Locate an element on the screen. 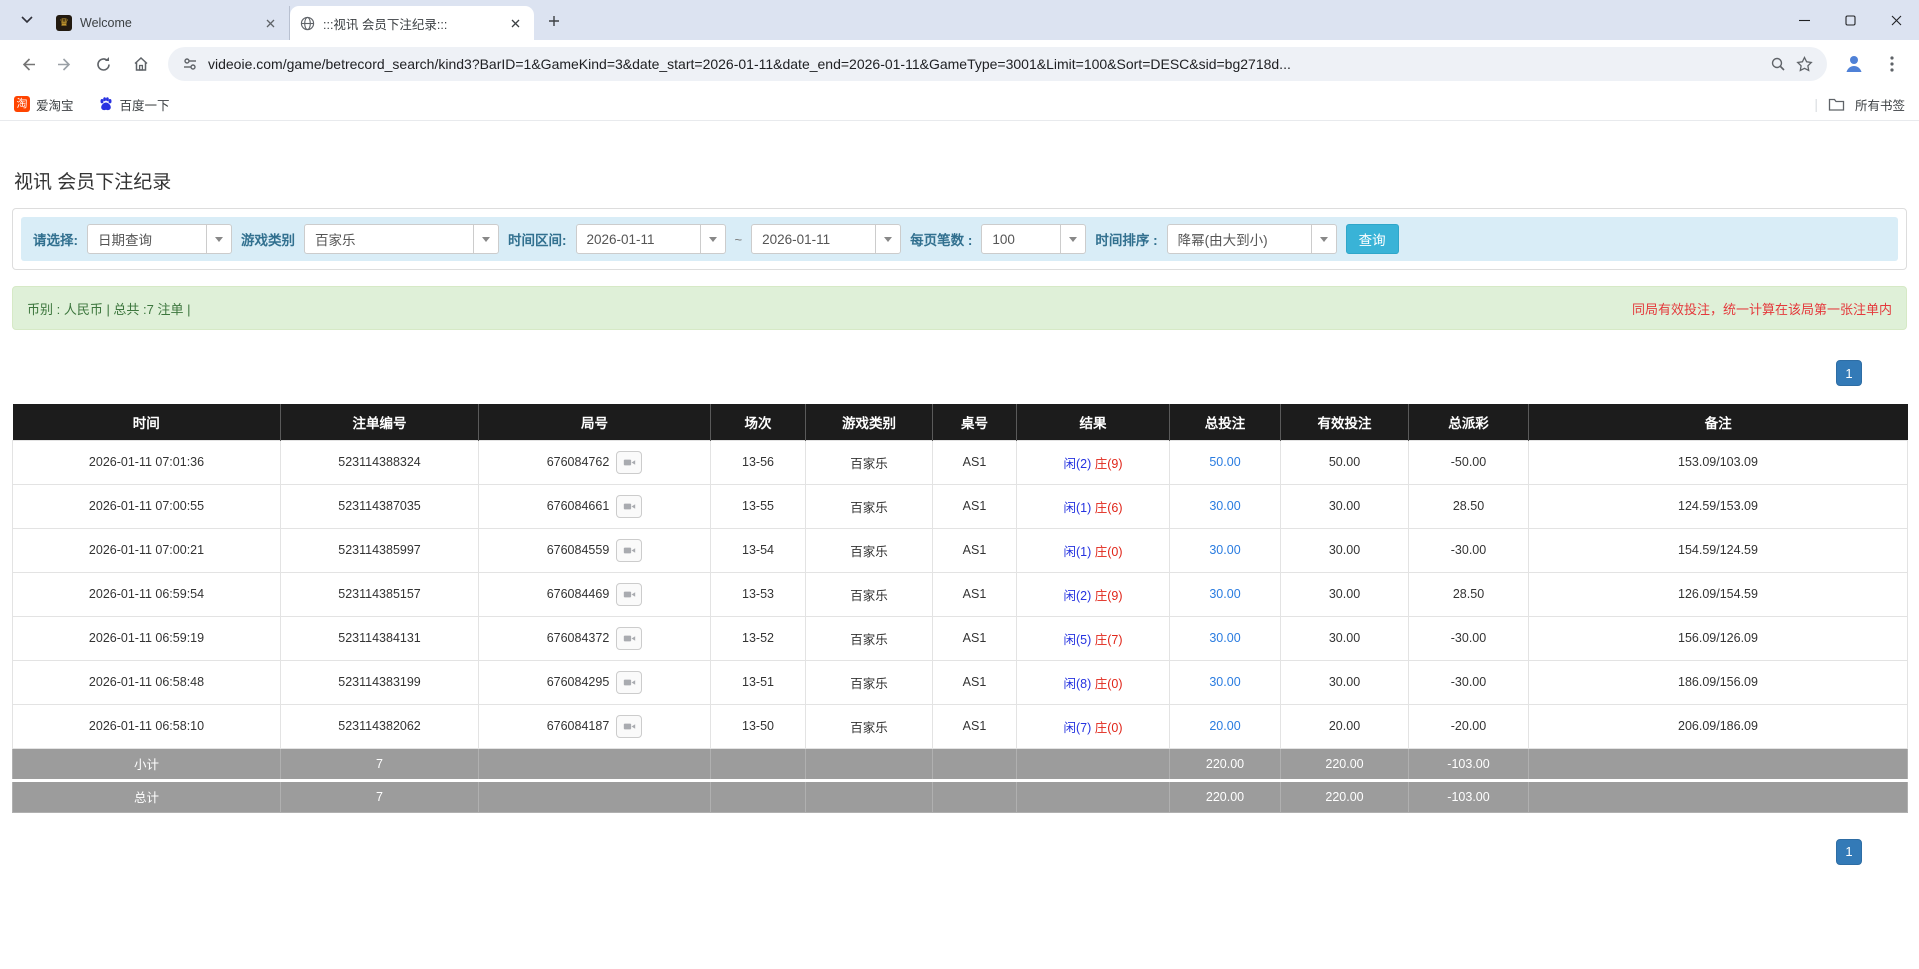 Image resolution: width=1919 pixels, height=969 pixels. browser-menu-button is located at coordinates (1892, 64).